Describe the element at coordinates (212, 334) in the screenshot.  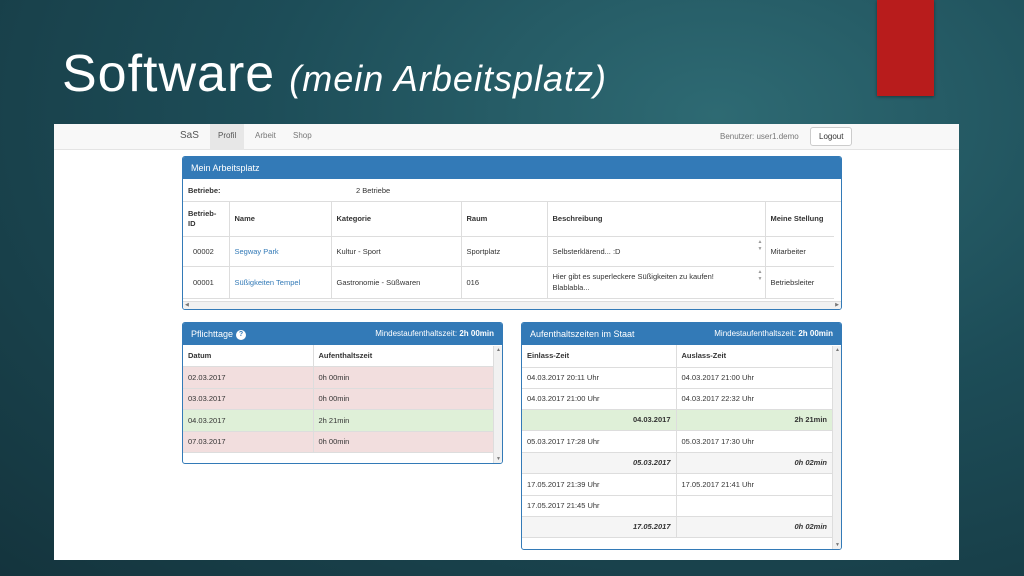
I see `pflichttage-title: Pflichttage` at that location.